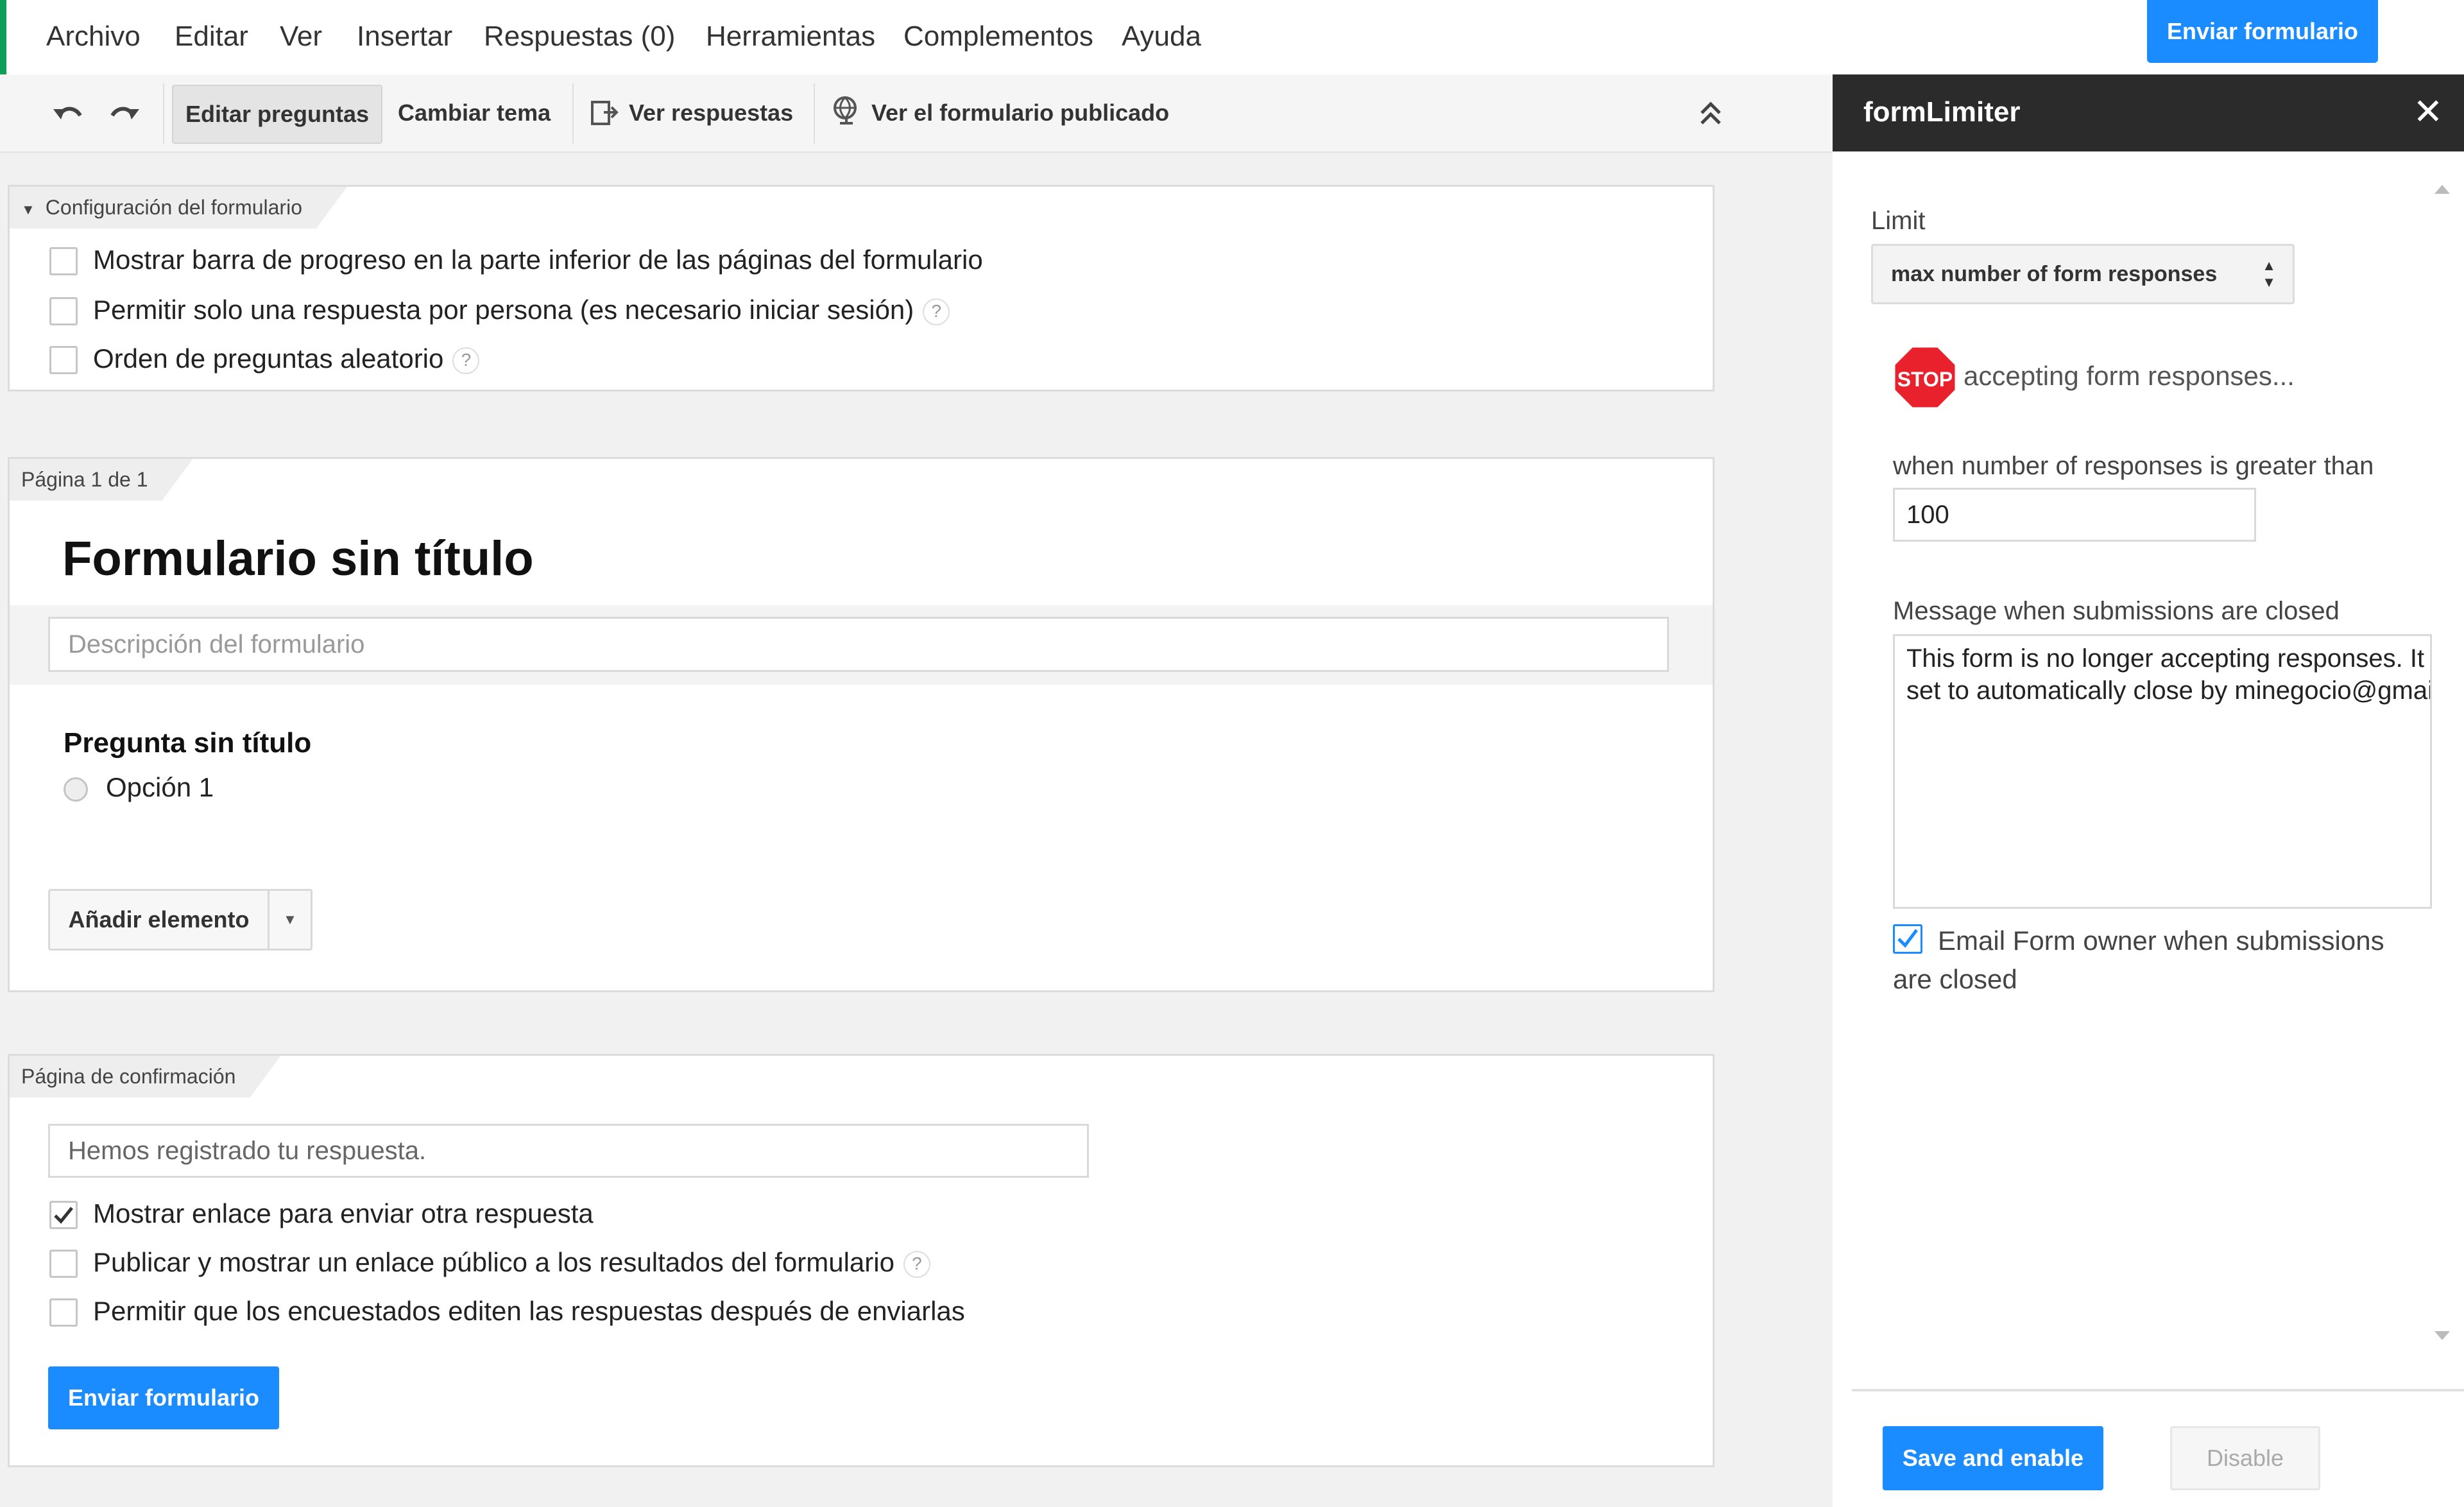 This screenshot has width=2464, height=1507. What do you see at coordinates (2158, 1390) in the screenshot?
I see `sidebar-footer-divider` at bounding box center [2158, 1390].